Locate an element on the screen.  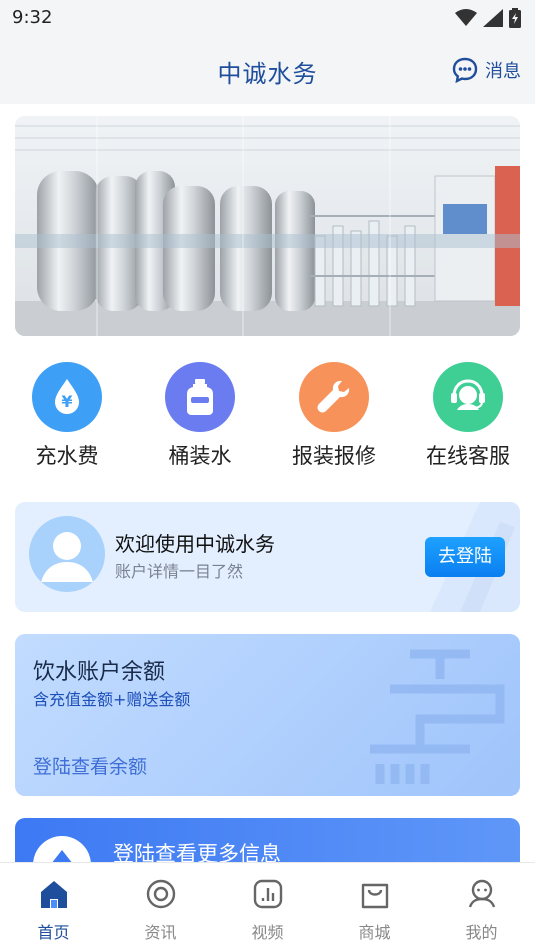
battery-icon is located at coordinates (515, 18).